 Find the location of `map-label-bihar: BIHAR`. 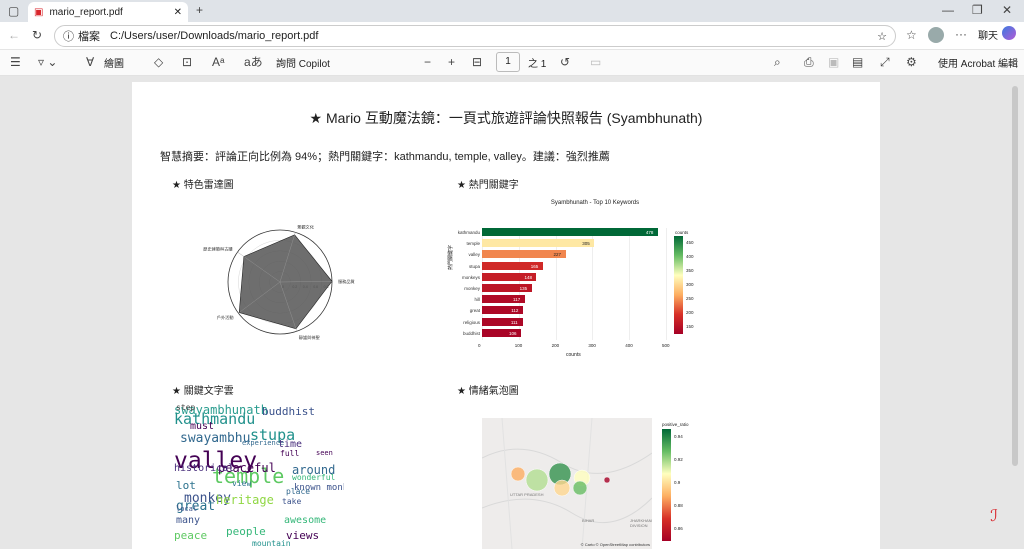

map-label-bihar: BIHAR is located at coordinates (588, 520).